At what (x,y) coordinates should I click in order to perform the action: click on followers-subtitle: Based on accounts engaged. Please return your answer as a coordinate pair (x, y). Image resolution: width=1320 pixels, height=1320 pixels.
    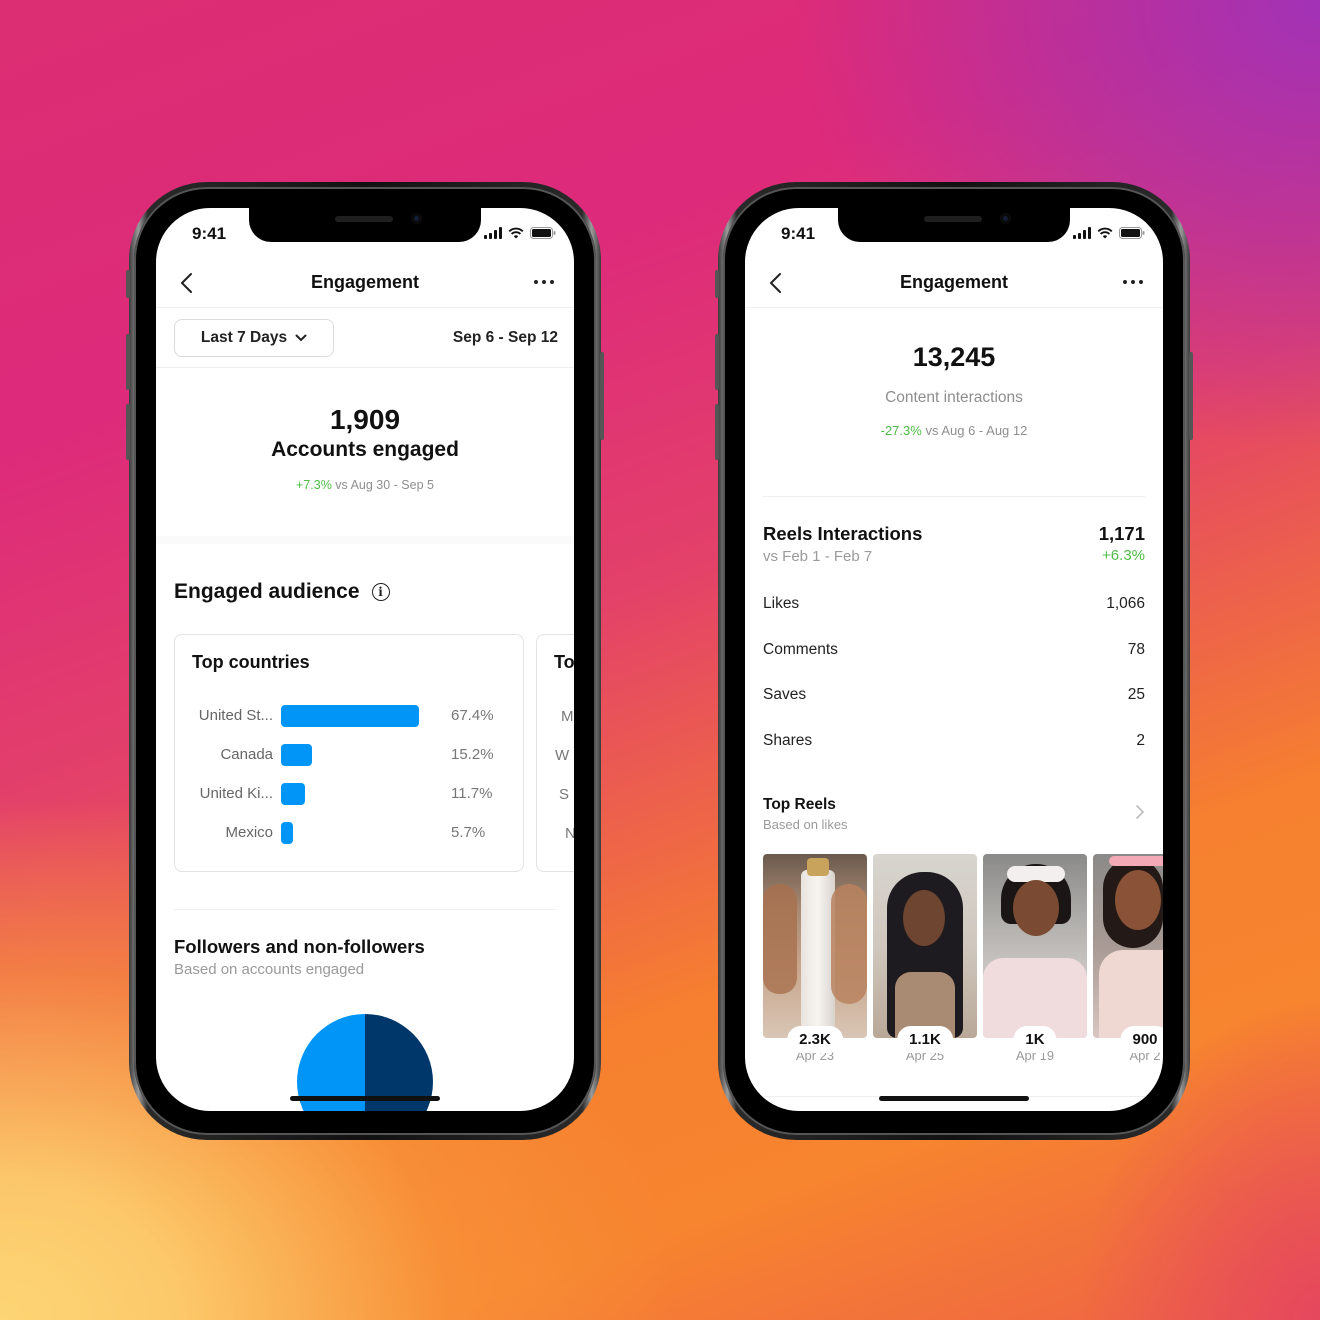
    Looking at the image, I should click on (269, 969).